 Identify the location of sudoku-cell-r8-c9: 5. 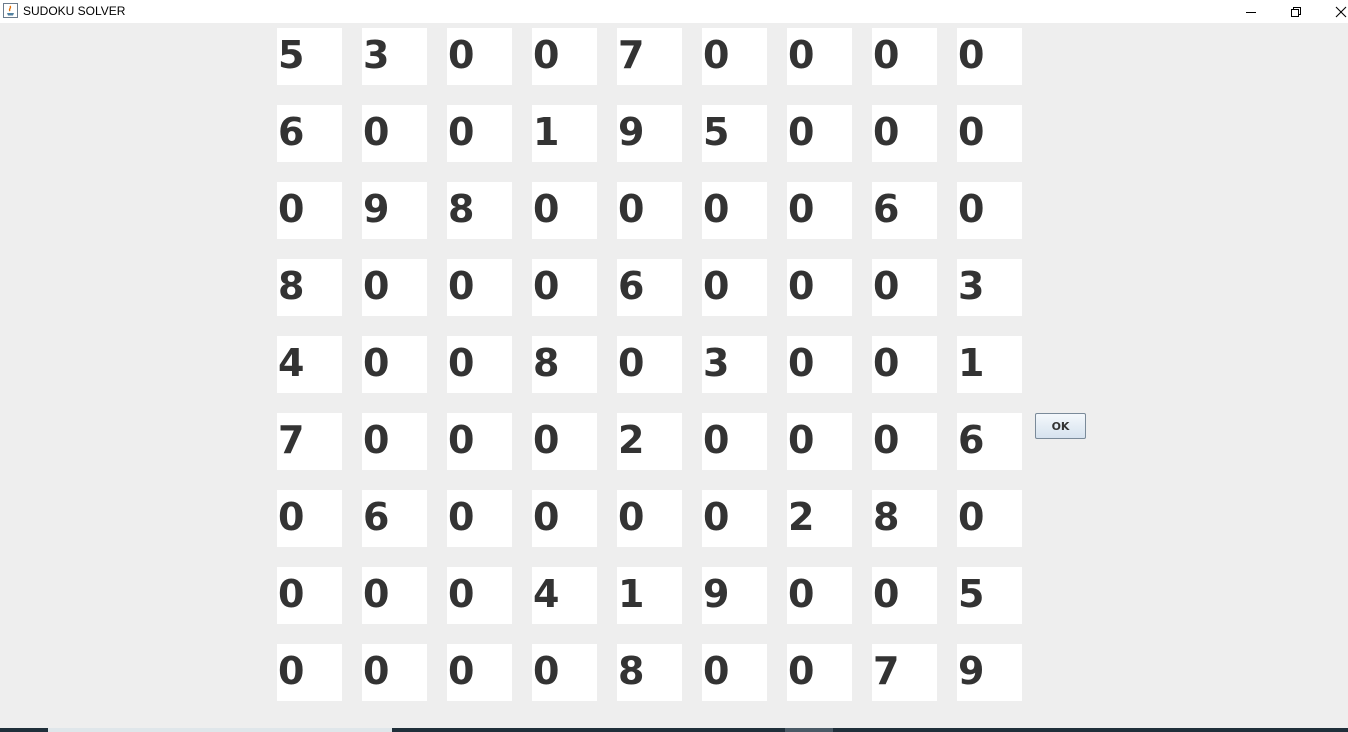
(989, 595).